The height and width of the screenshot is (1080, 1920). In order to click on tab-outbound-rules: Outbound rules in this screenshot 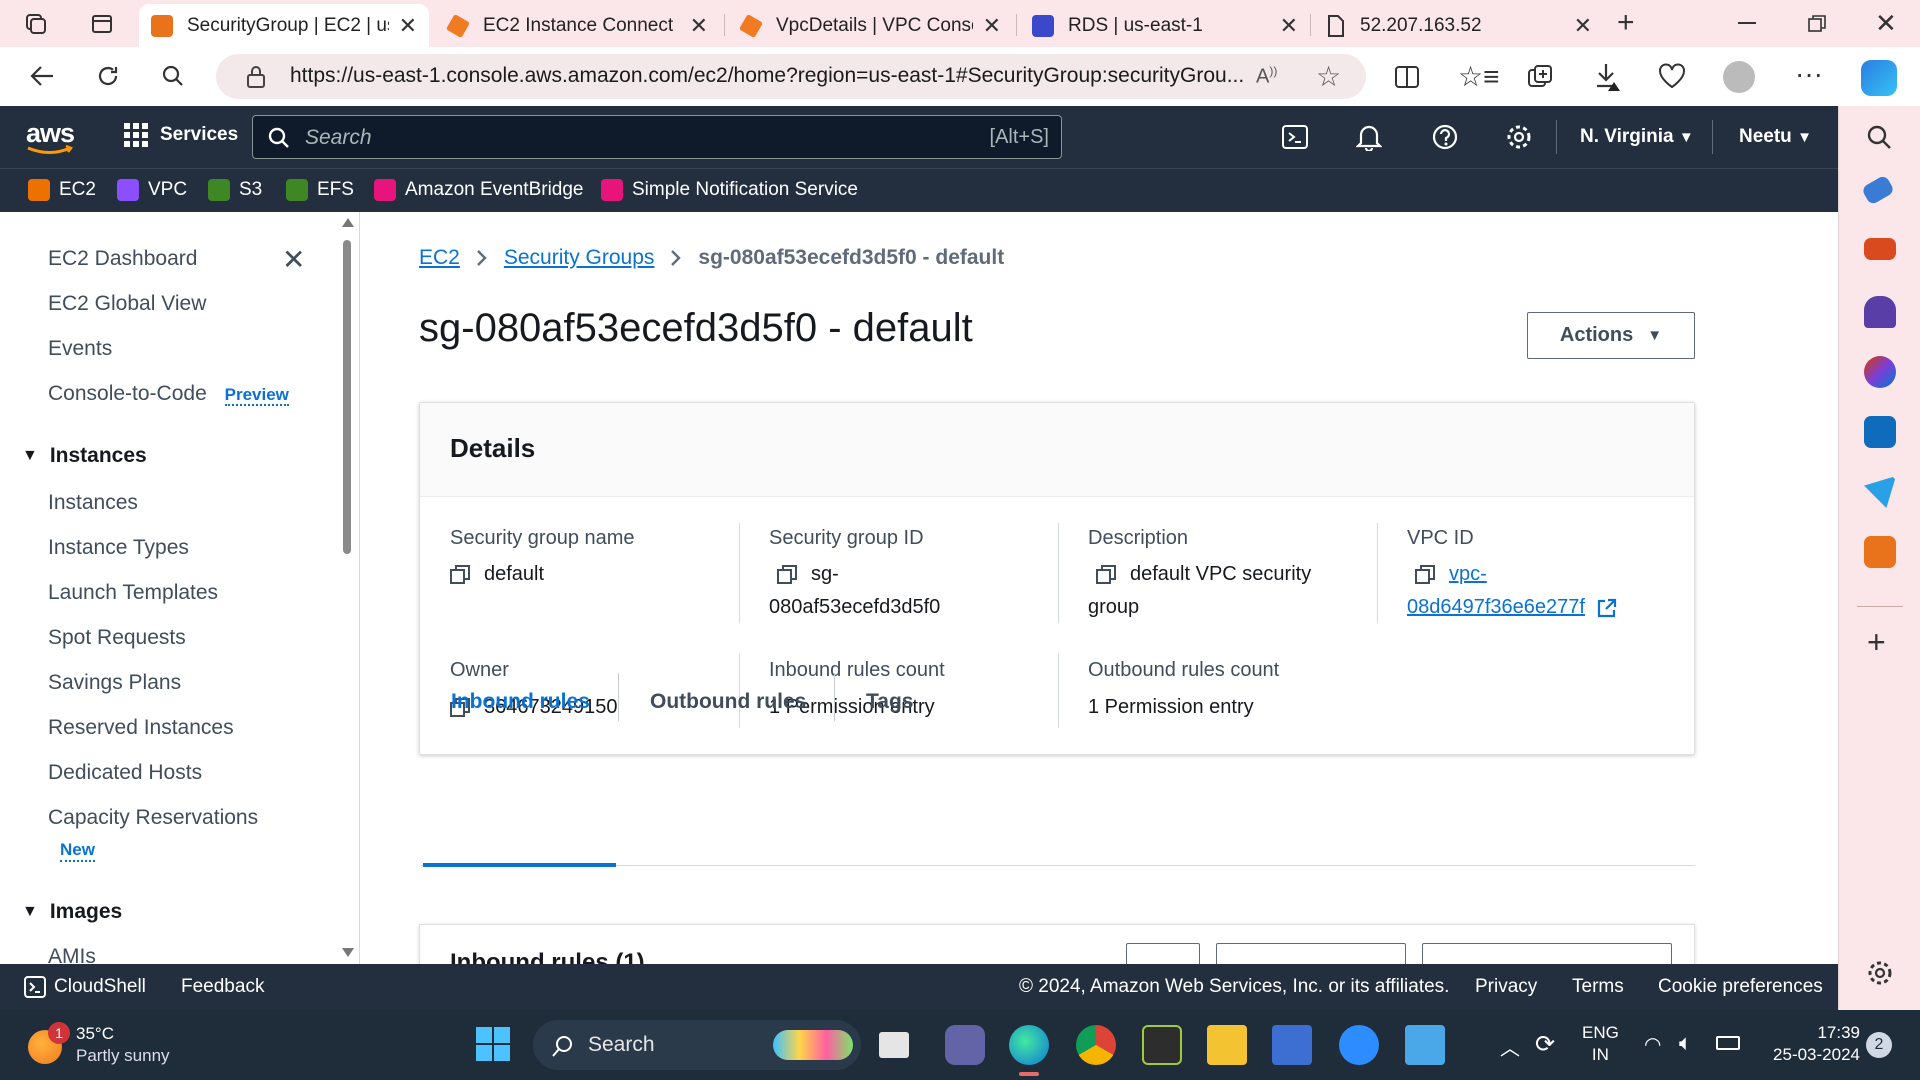, I will do `click(728, 702)`.